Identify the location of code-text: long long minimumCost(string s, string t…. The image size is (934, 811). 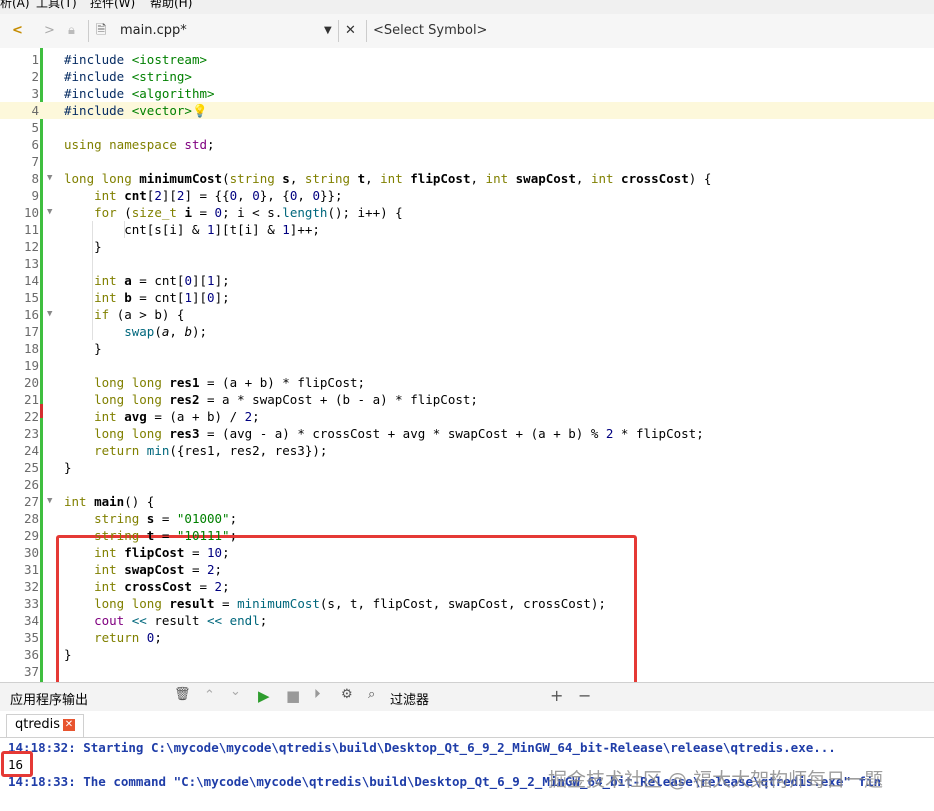
(388, 178).